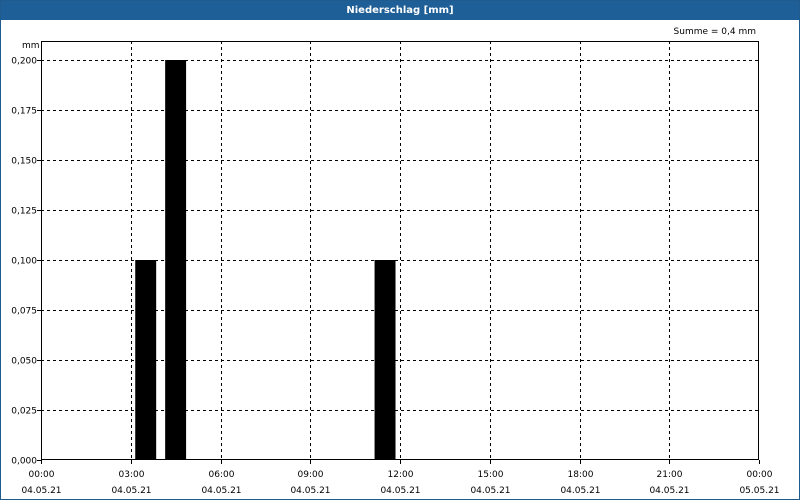  I want to click on y-tick-label: 0,050, so click(24, 362).